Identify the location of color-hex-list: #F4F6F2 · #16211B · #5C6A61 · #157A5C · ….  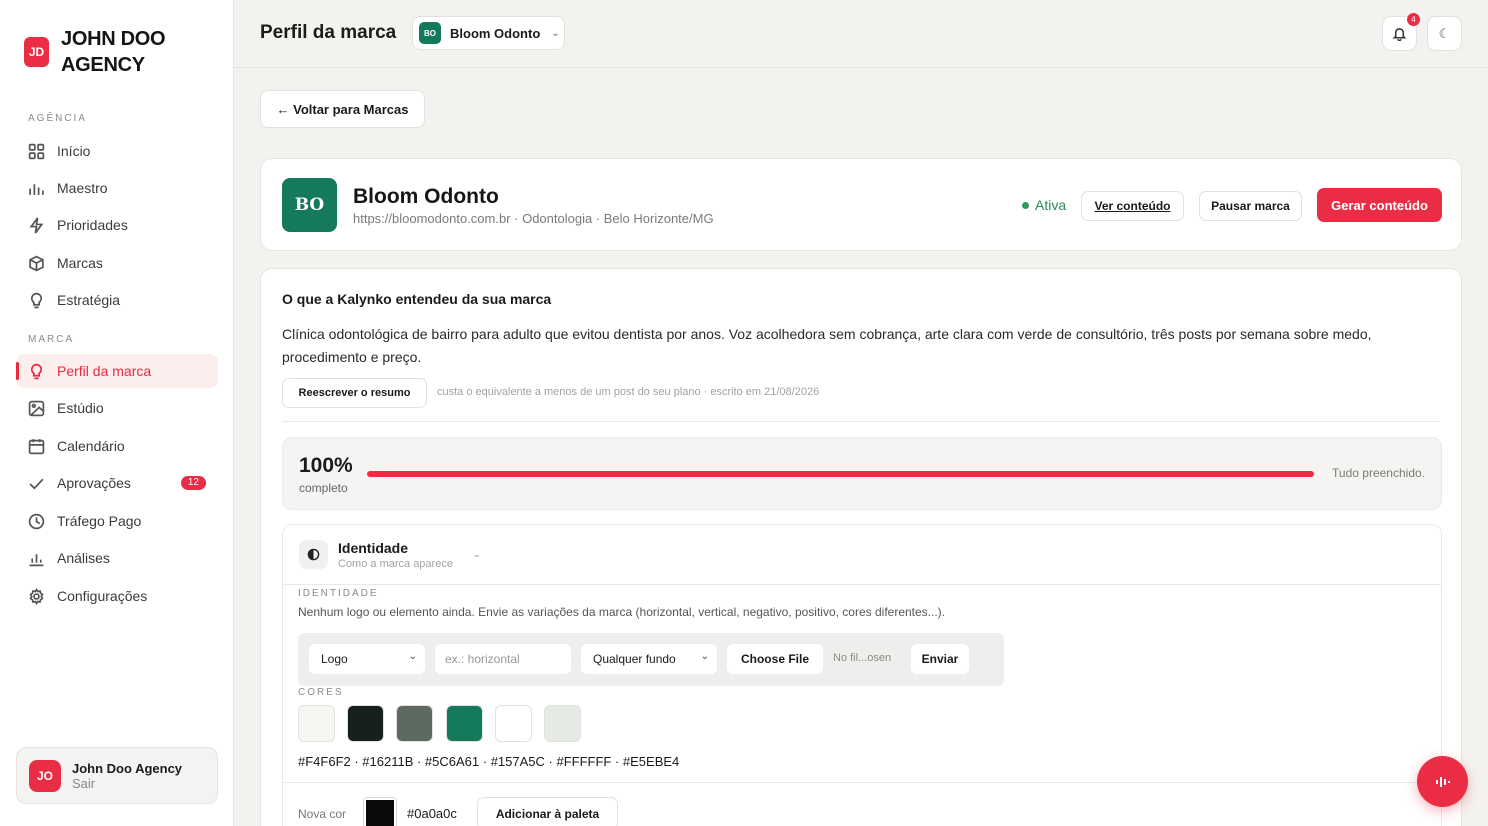
(489, 761).